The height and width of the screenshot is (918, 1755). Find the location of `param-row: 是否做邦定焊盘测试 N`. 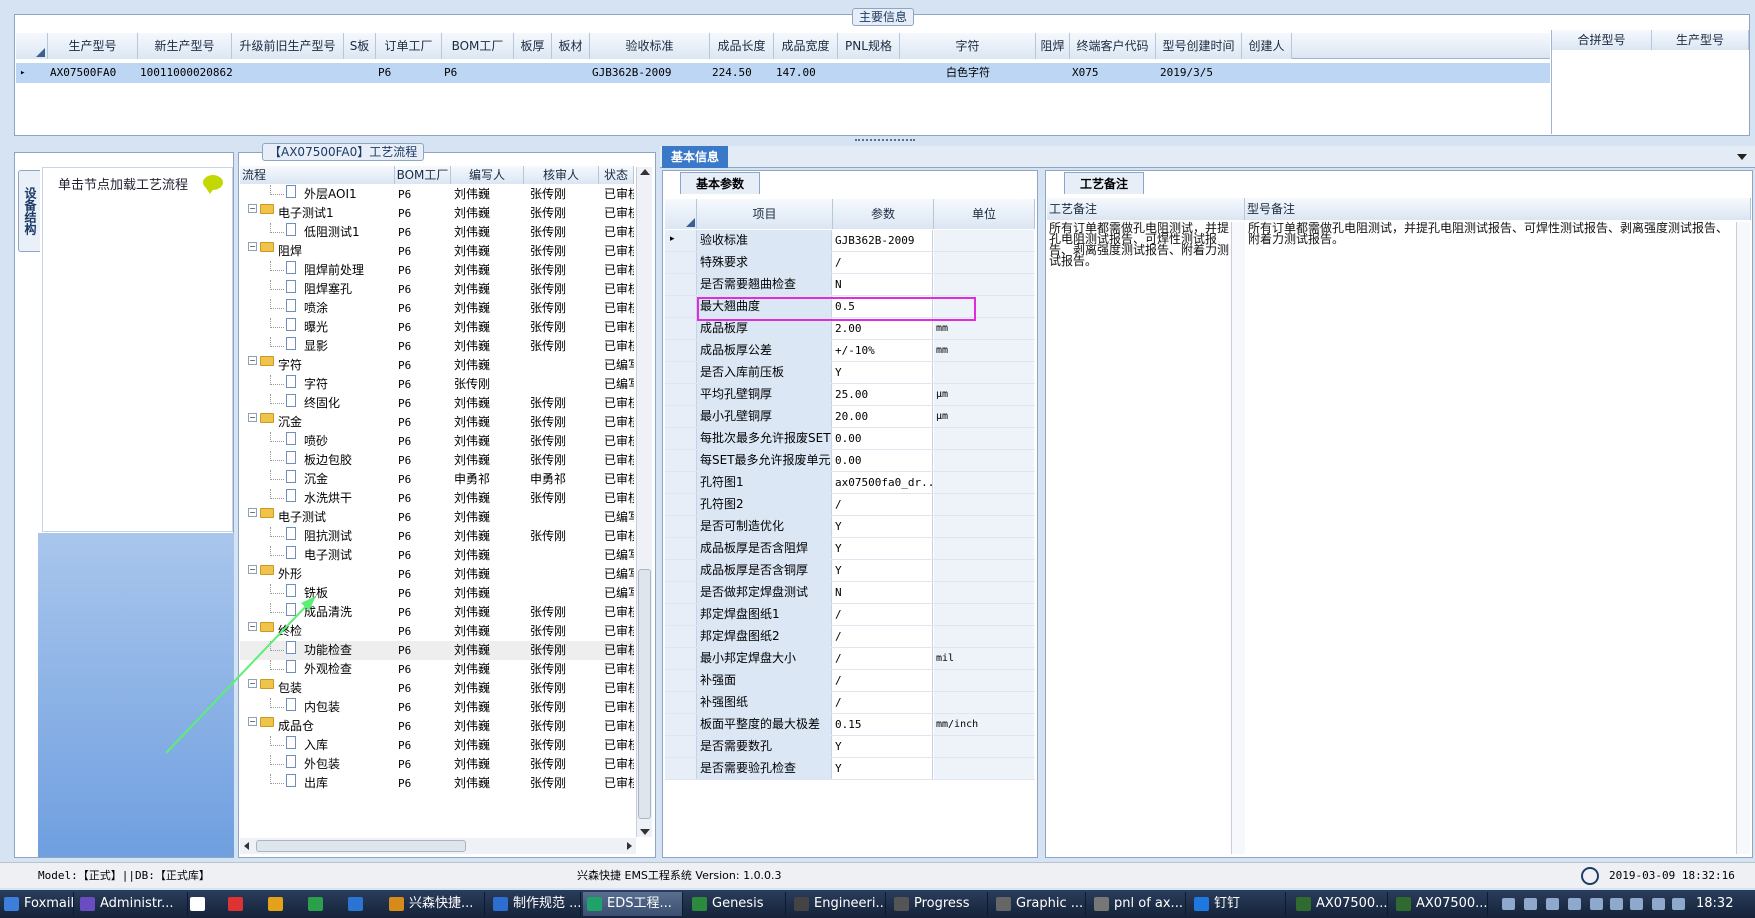

param-row: 是否做邦定焊盘测试 N is located at coordinates (850, 593).